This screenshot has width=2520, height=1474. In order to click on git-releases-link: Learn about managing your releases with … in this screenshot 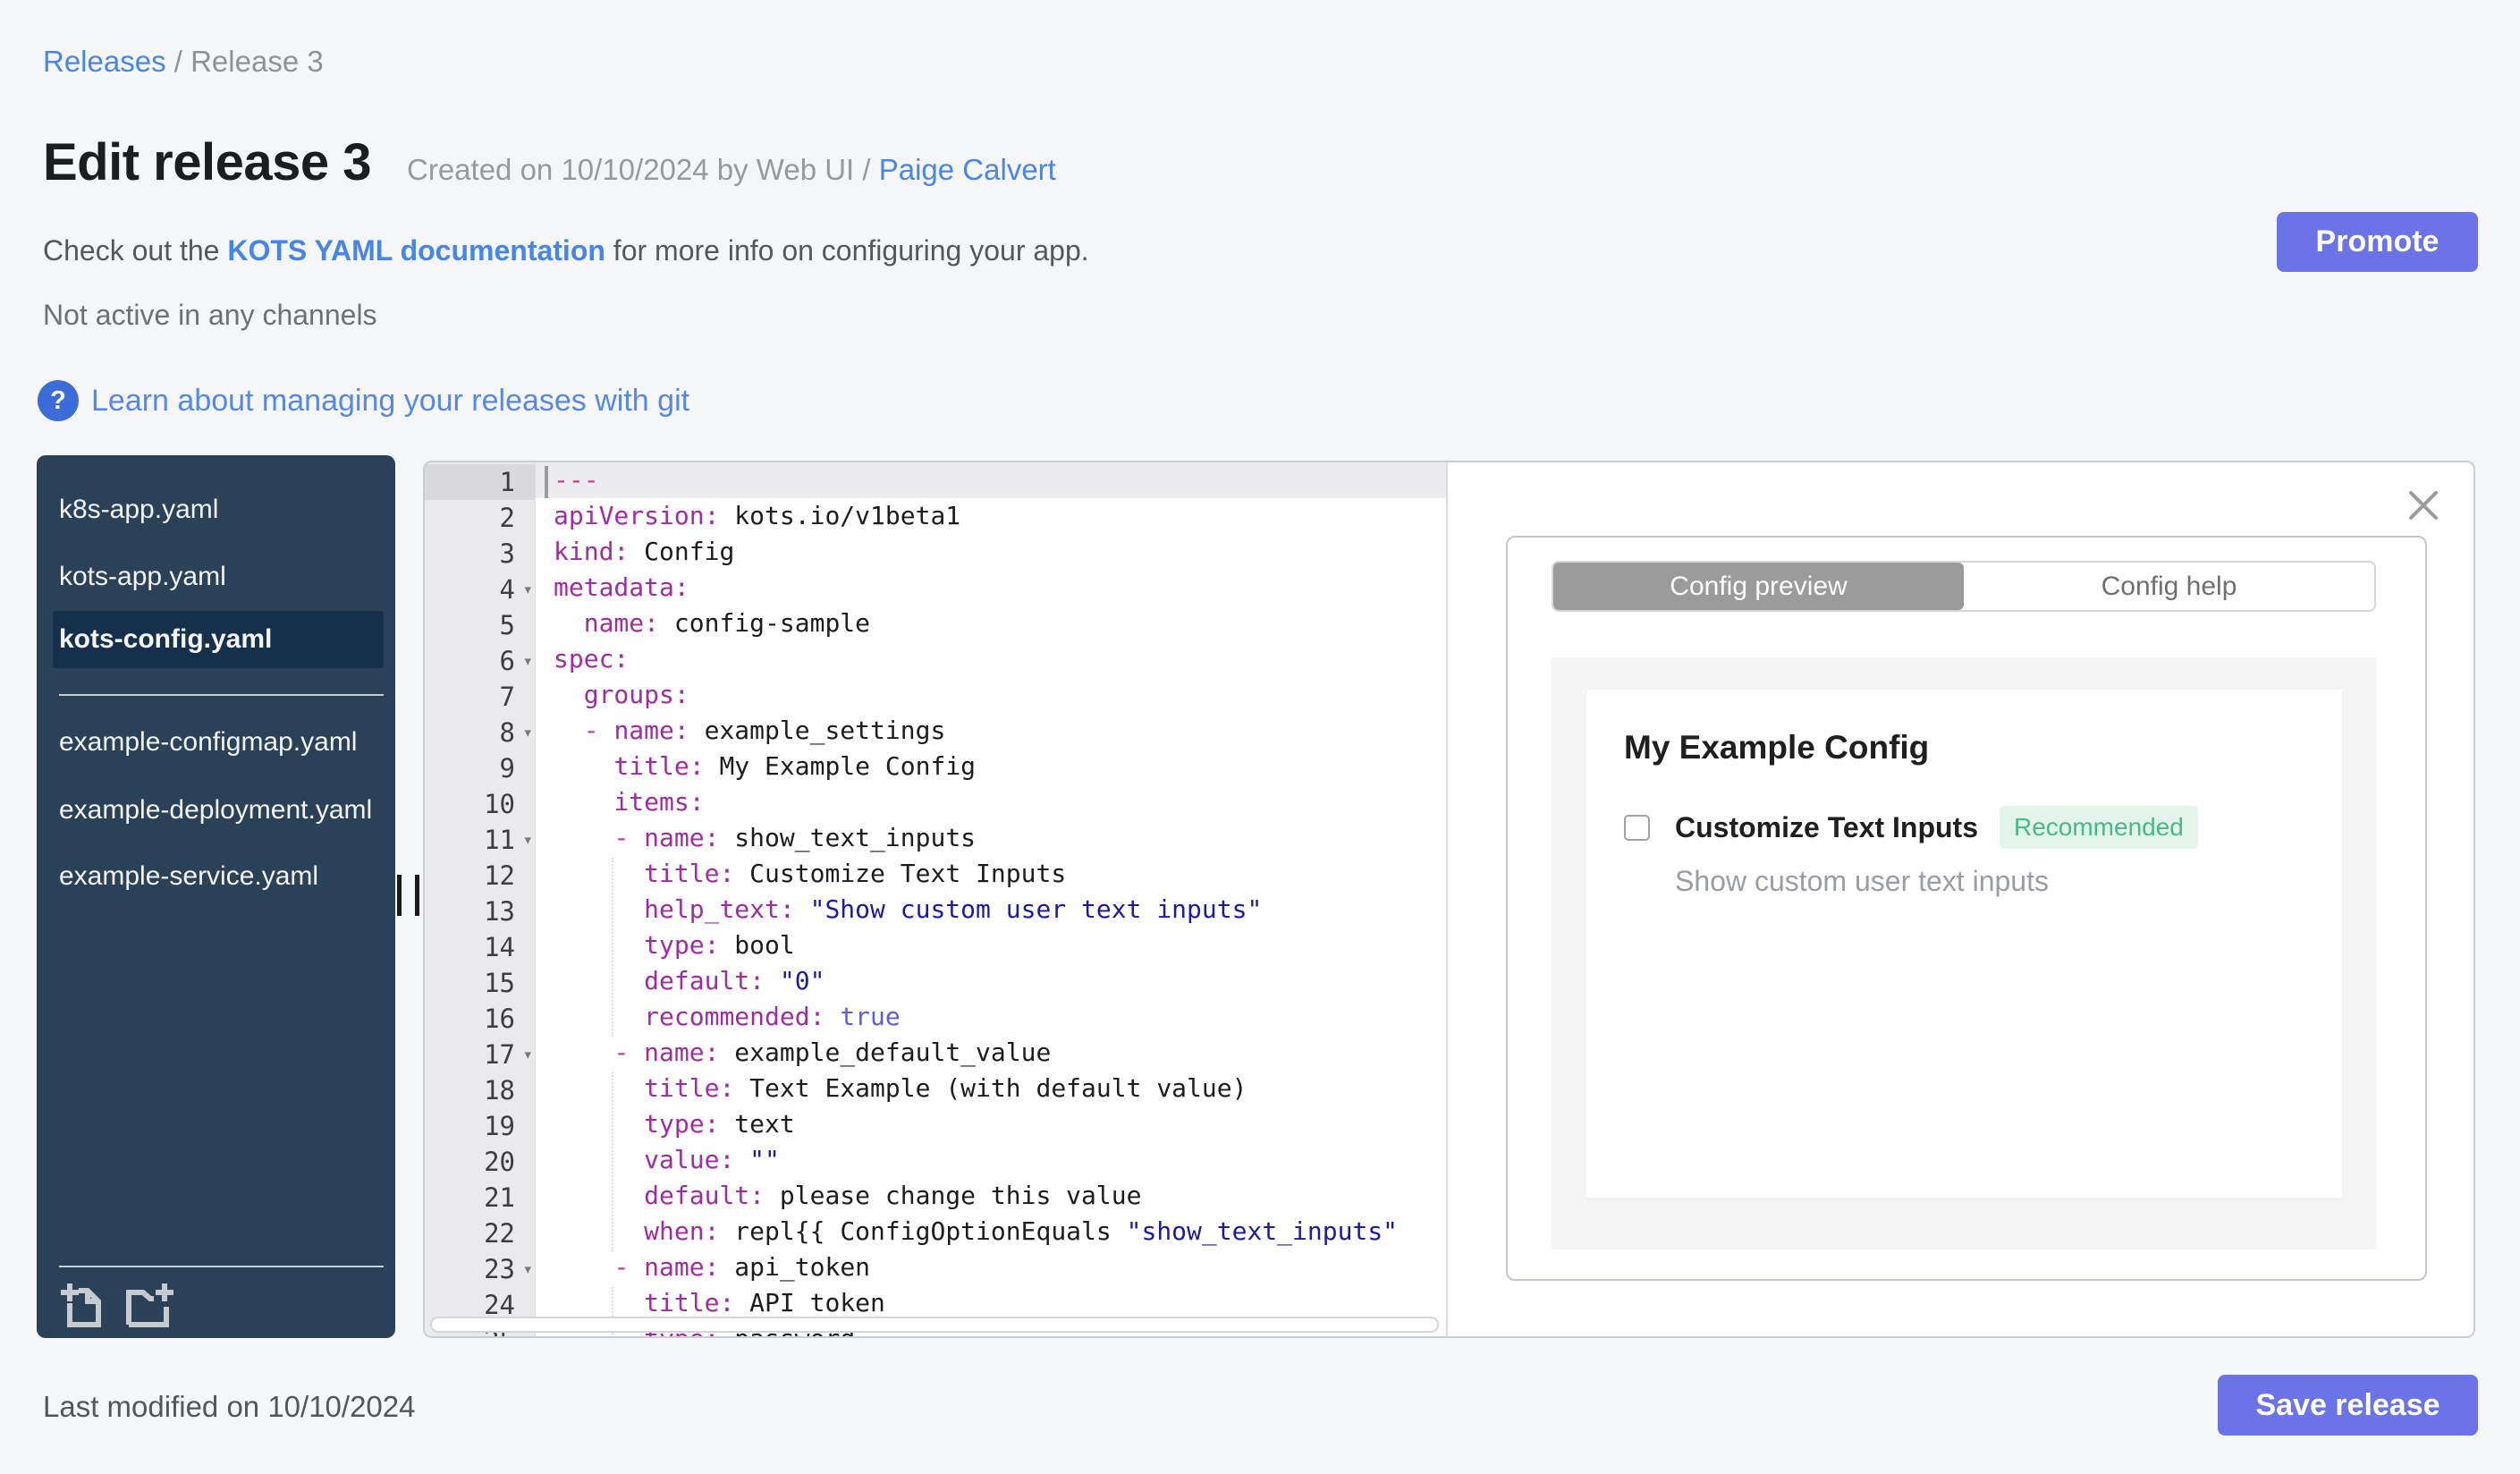, I will do `click(390, 401)`.